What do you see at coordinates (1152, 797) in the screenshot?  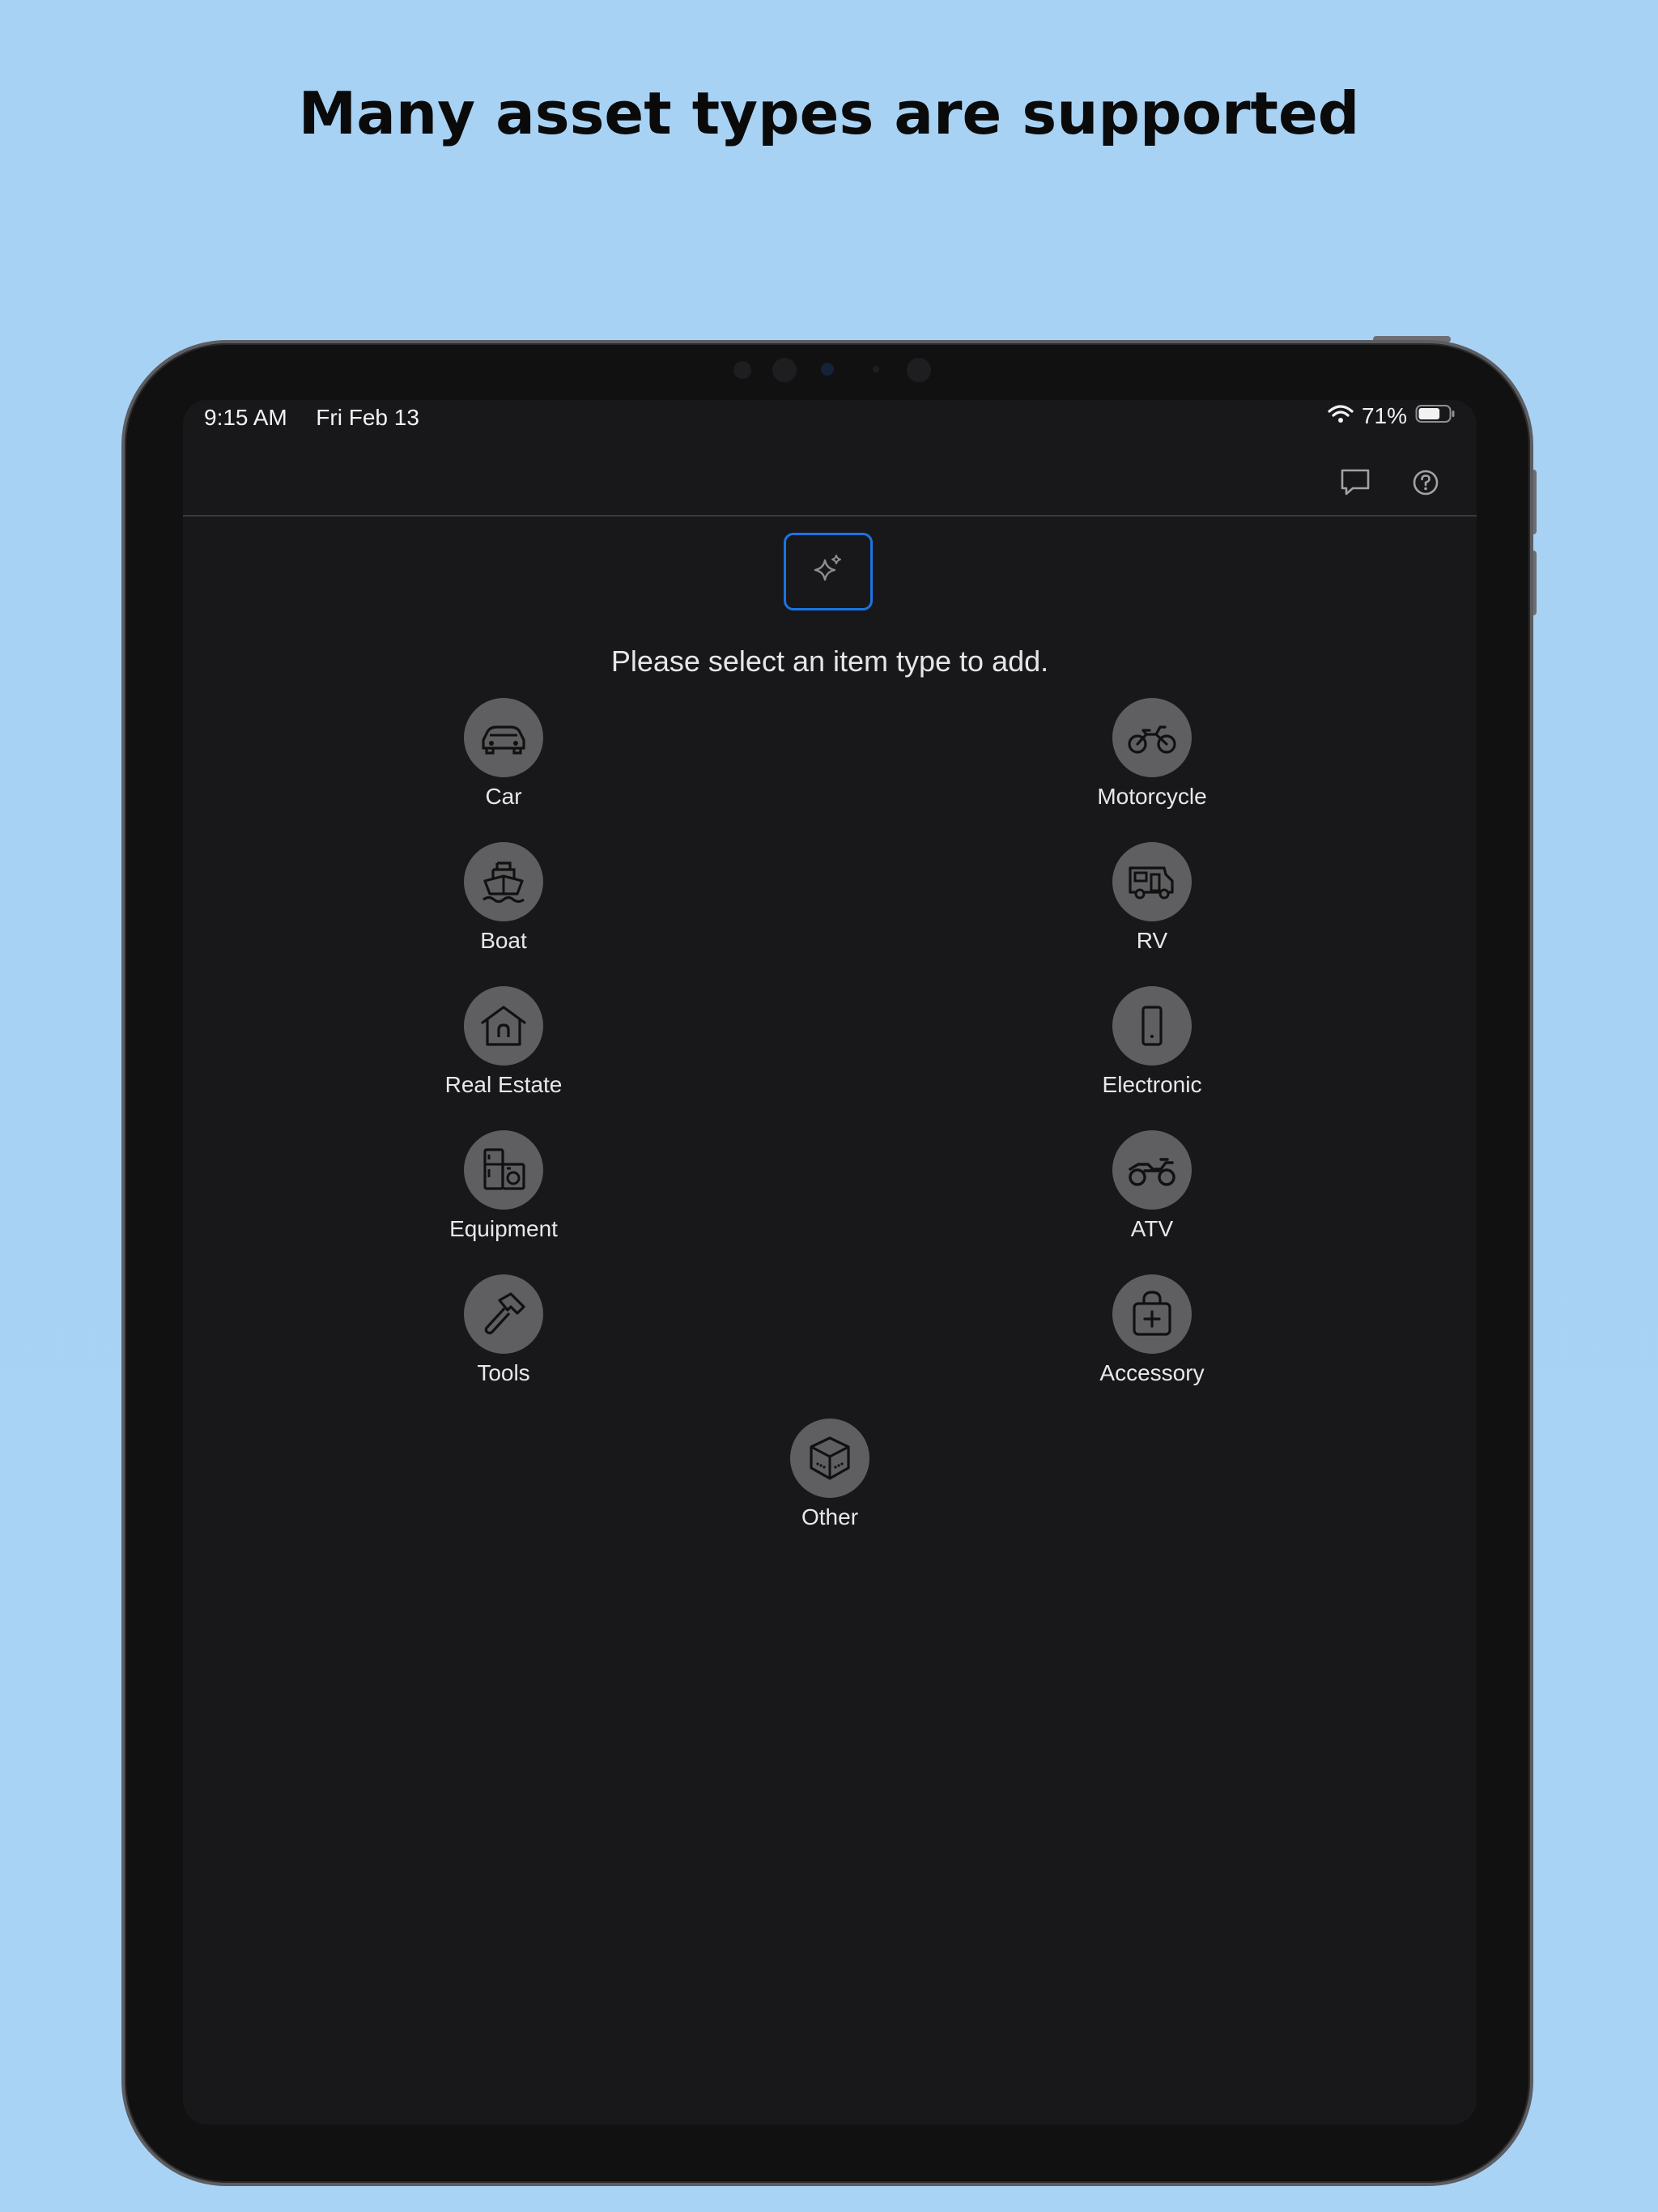 I see `item-type-label: Motorcycle` at bounding box center [1152, 797].